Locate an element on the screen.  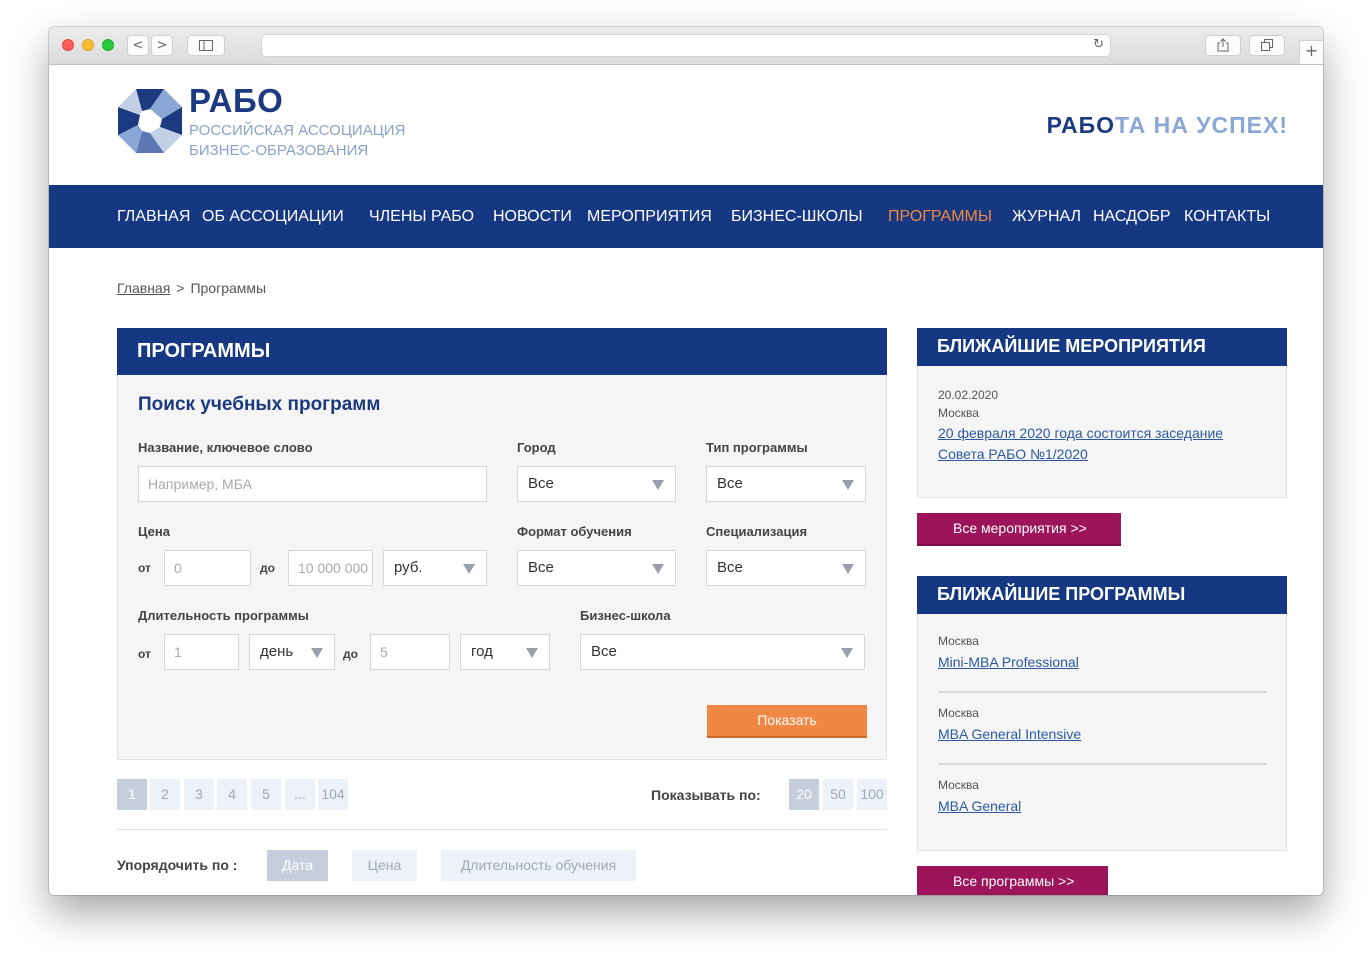
page-title: ПРОГРАММЫ is located at coordinates (502, 351).